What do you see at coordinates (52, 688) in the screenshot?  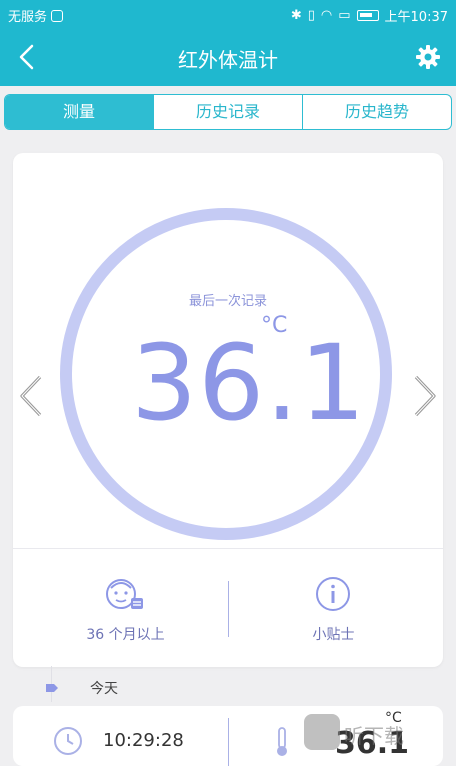 I see `timeline-marker-icon` at bounding box center [52, 688].